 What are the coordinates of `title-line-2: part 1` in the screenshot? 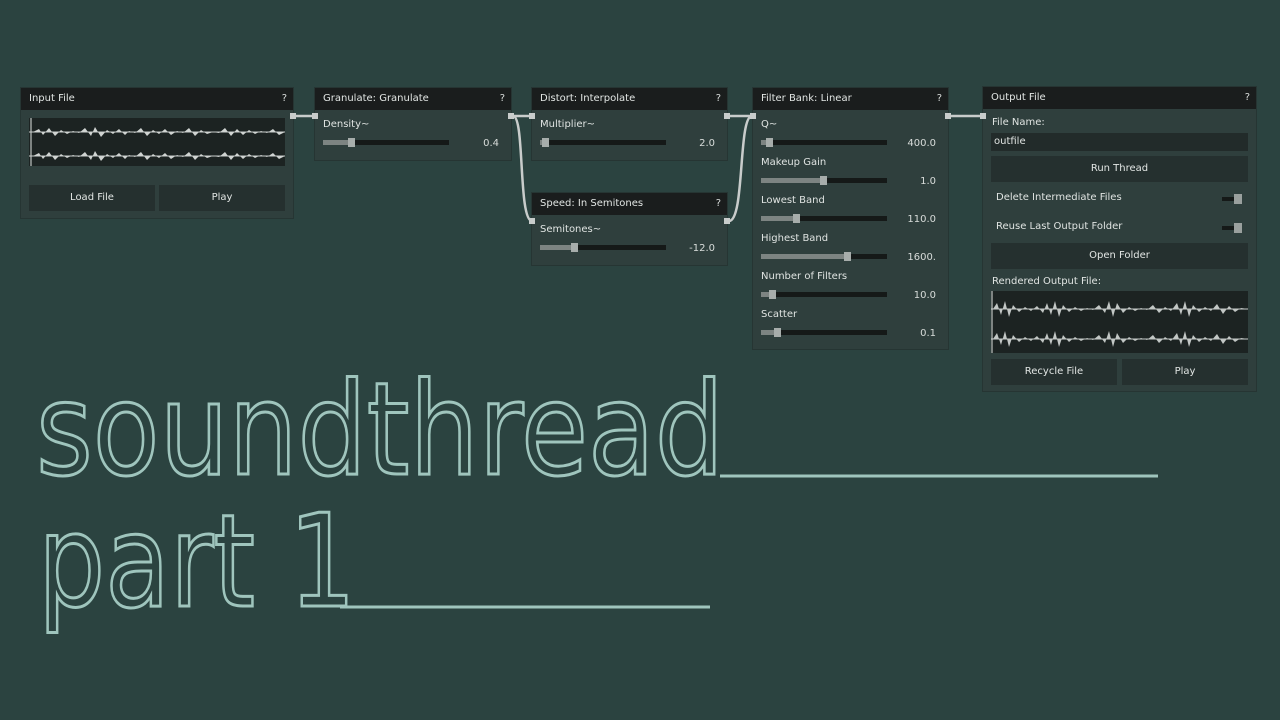 It's located at (197, 562).